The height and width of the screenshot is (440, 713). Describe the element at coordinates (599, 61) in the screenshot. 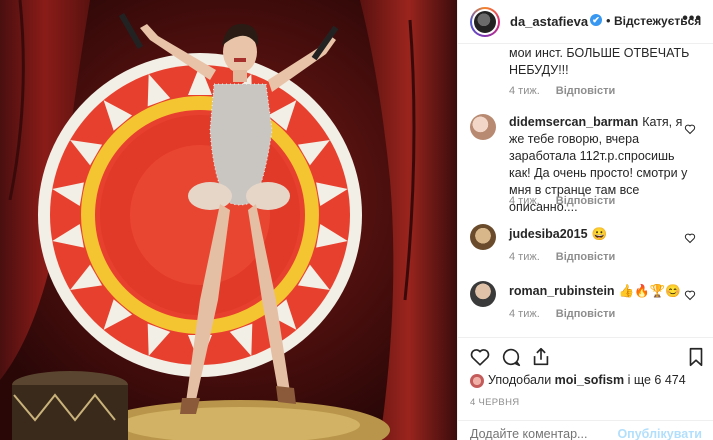

I see `comment-text: мои инст. БОЛЬШЕ ОТВЕЧАТЬ НЕБУДУ!!!` at that location.